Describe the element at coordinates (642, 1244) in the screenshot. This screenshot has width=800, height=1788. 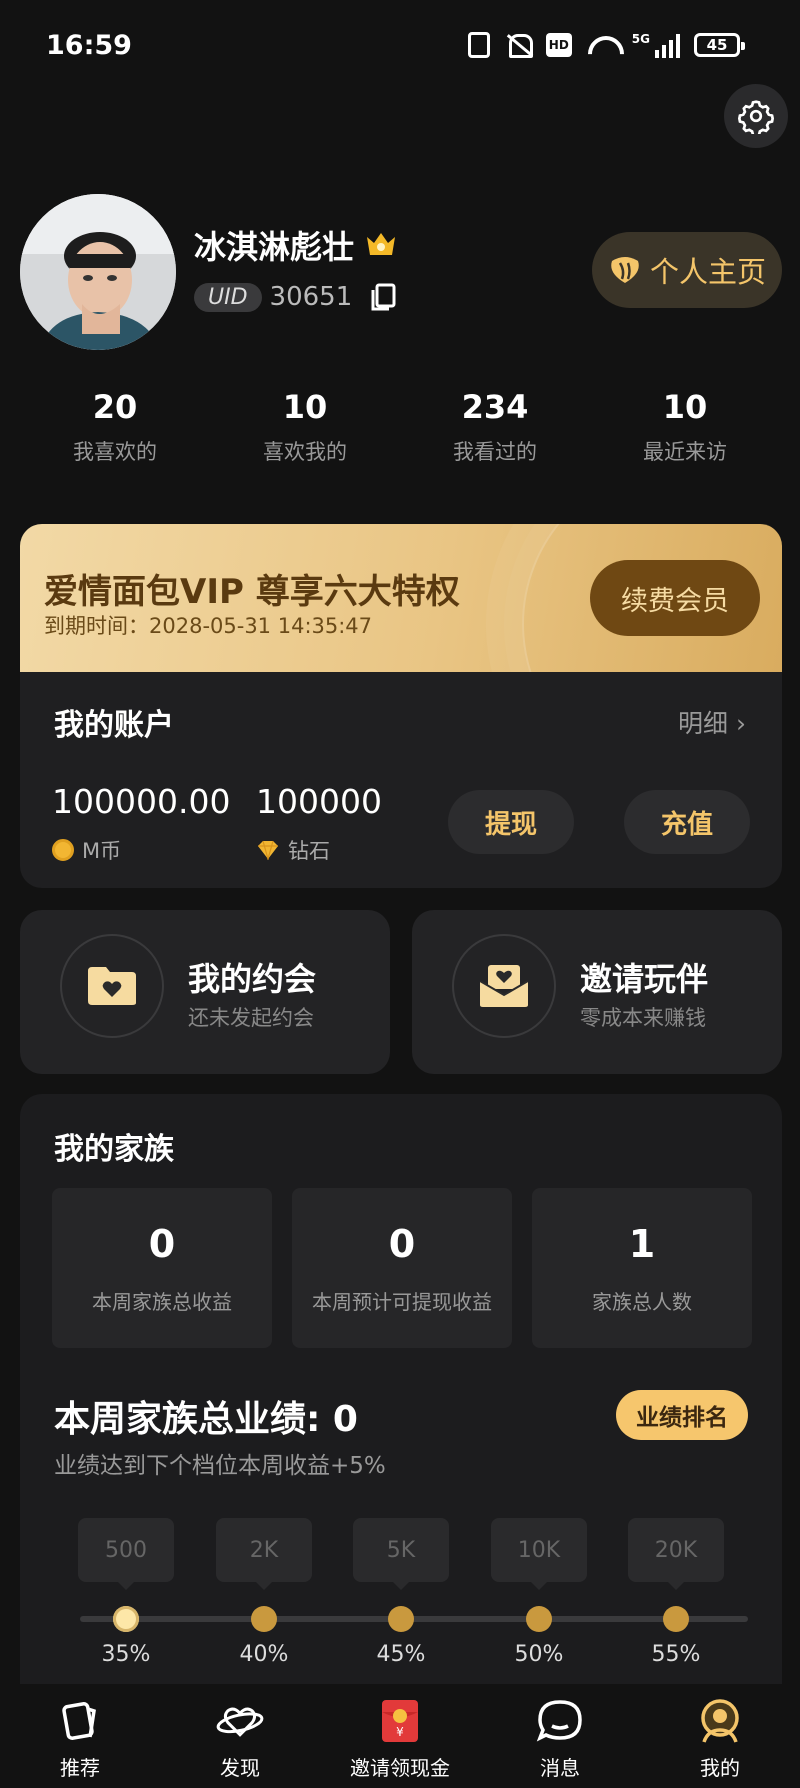
I see `family-stat-value: 1` at that location.